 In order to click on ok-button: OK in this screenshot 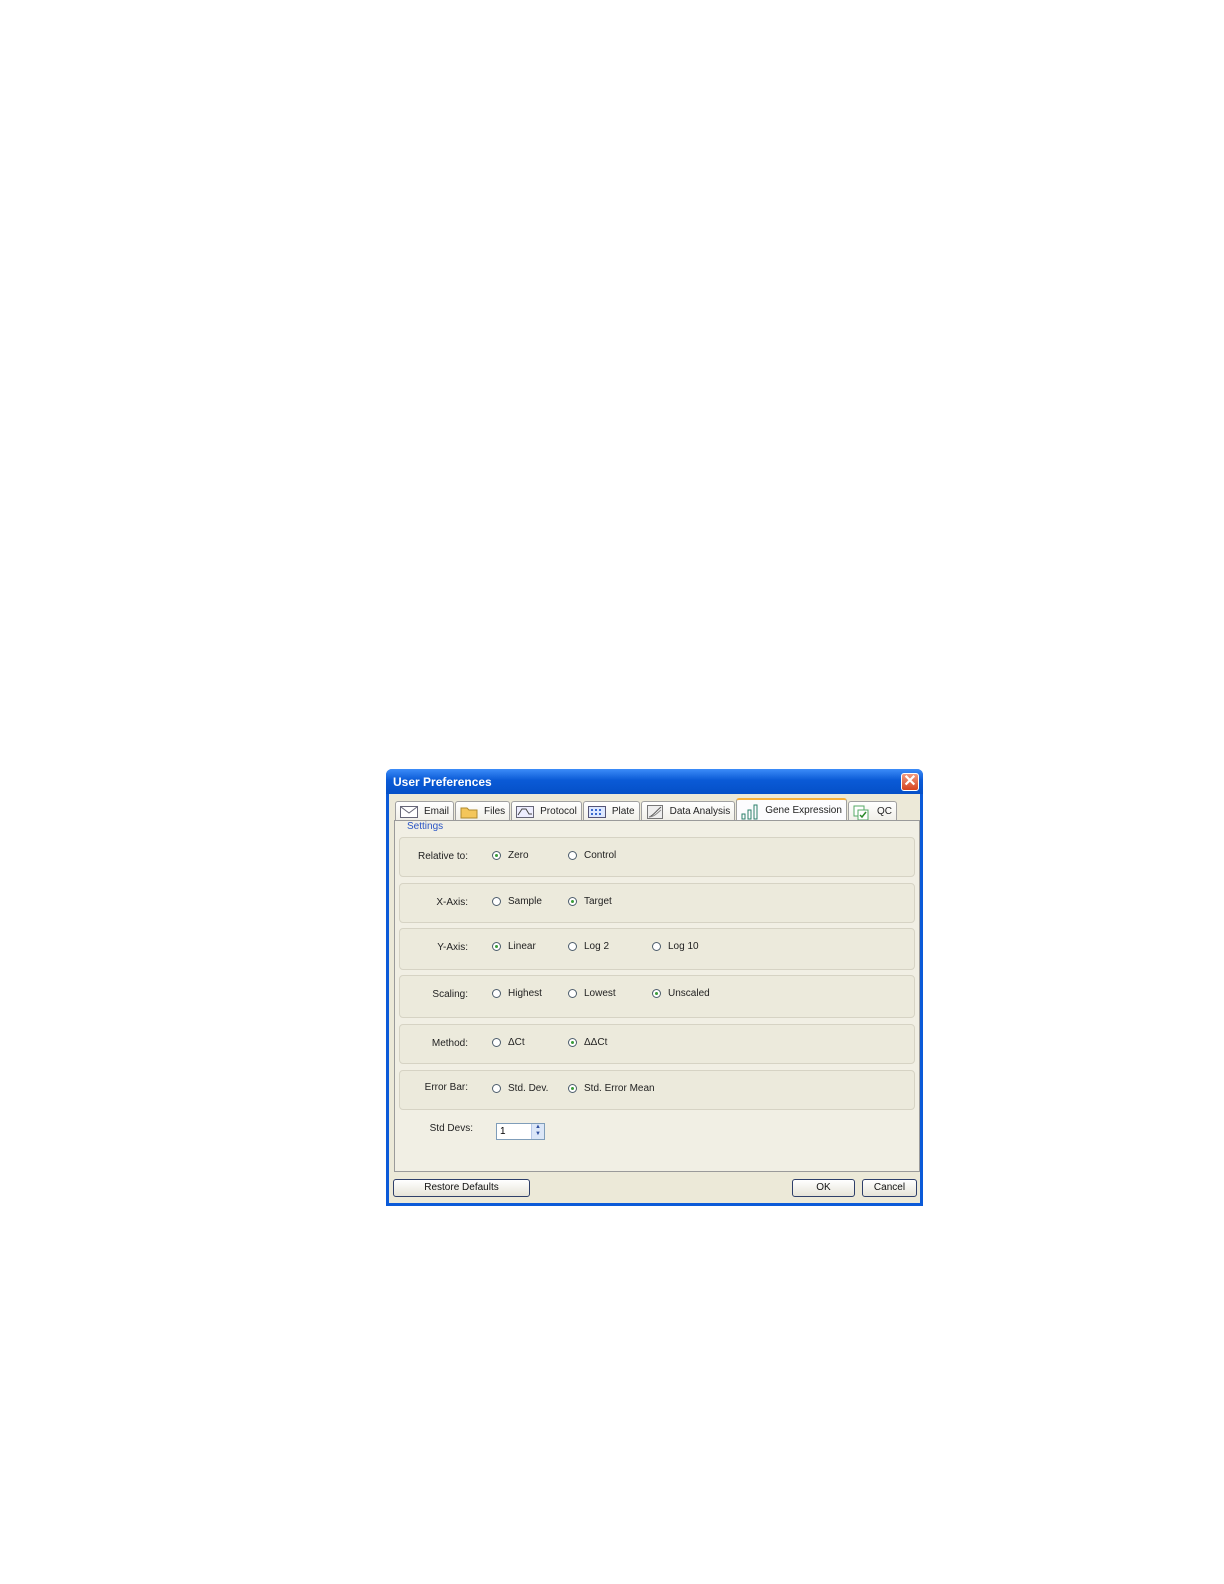, I will do `click(823, 1188)`.